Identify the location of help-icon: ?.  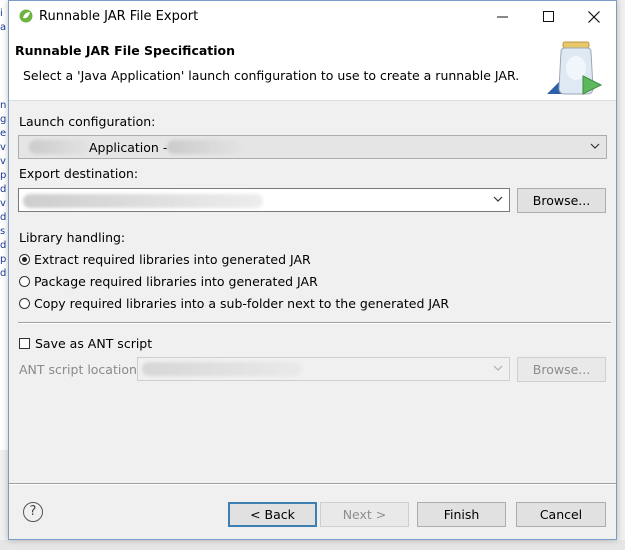
(33, 512).